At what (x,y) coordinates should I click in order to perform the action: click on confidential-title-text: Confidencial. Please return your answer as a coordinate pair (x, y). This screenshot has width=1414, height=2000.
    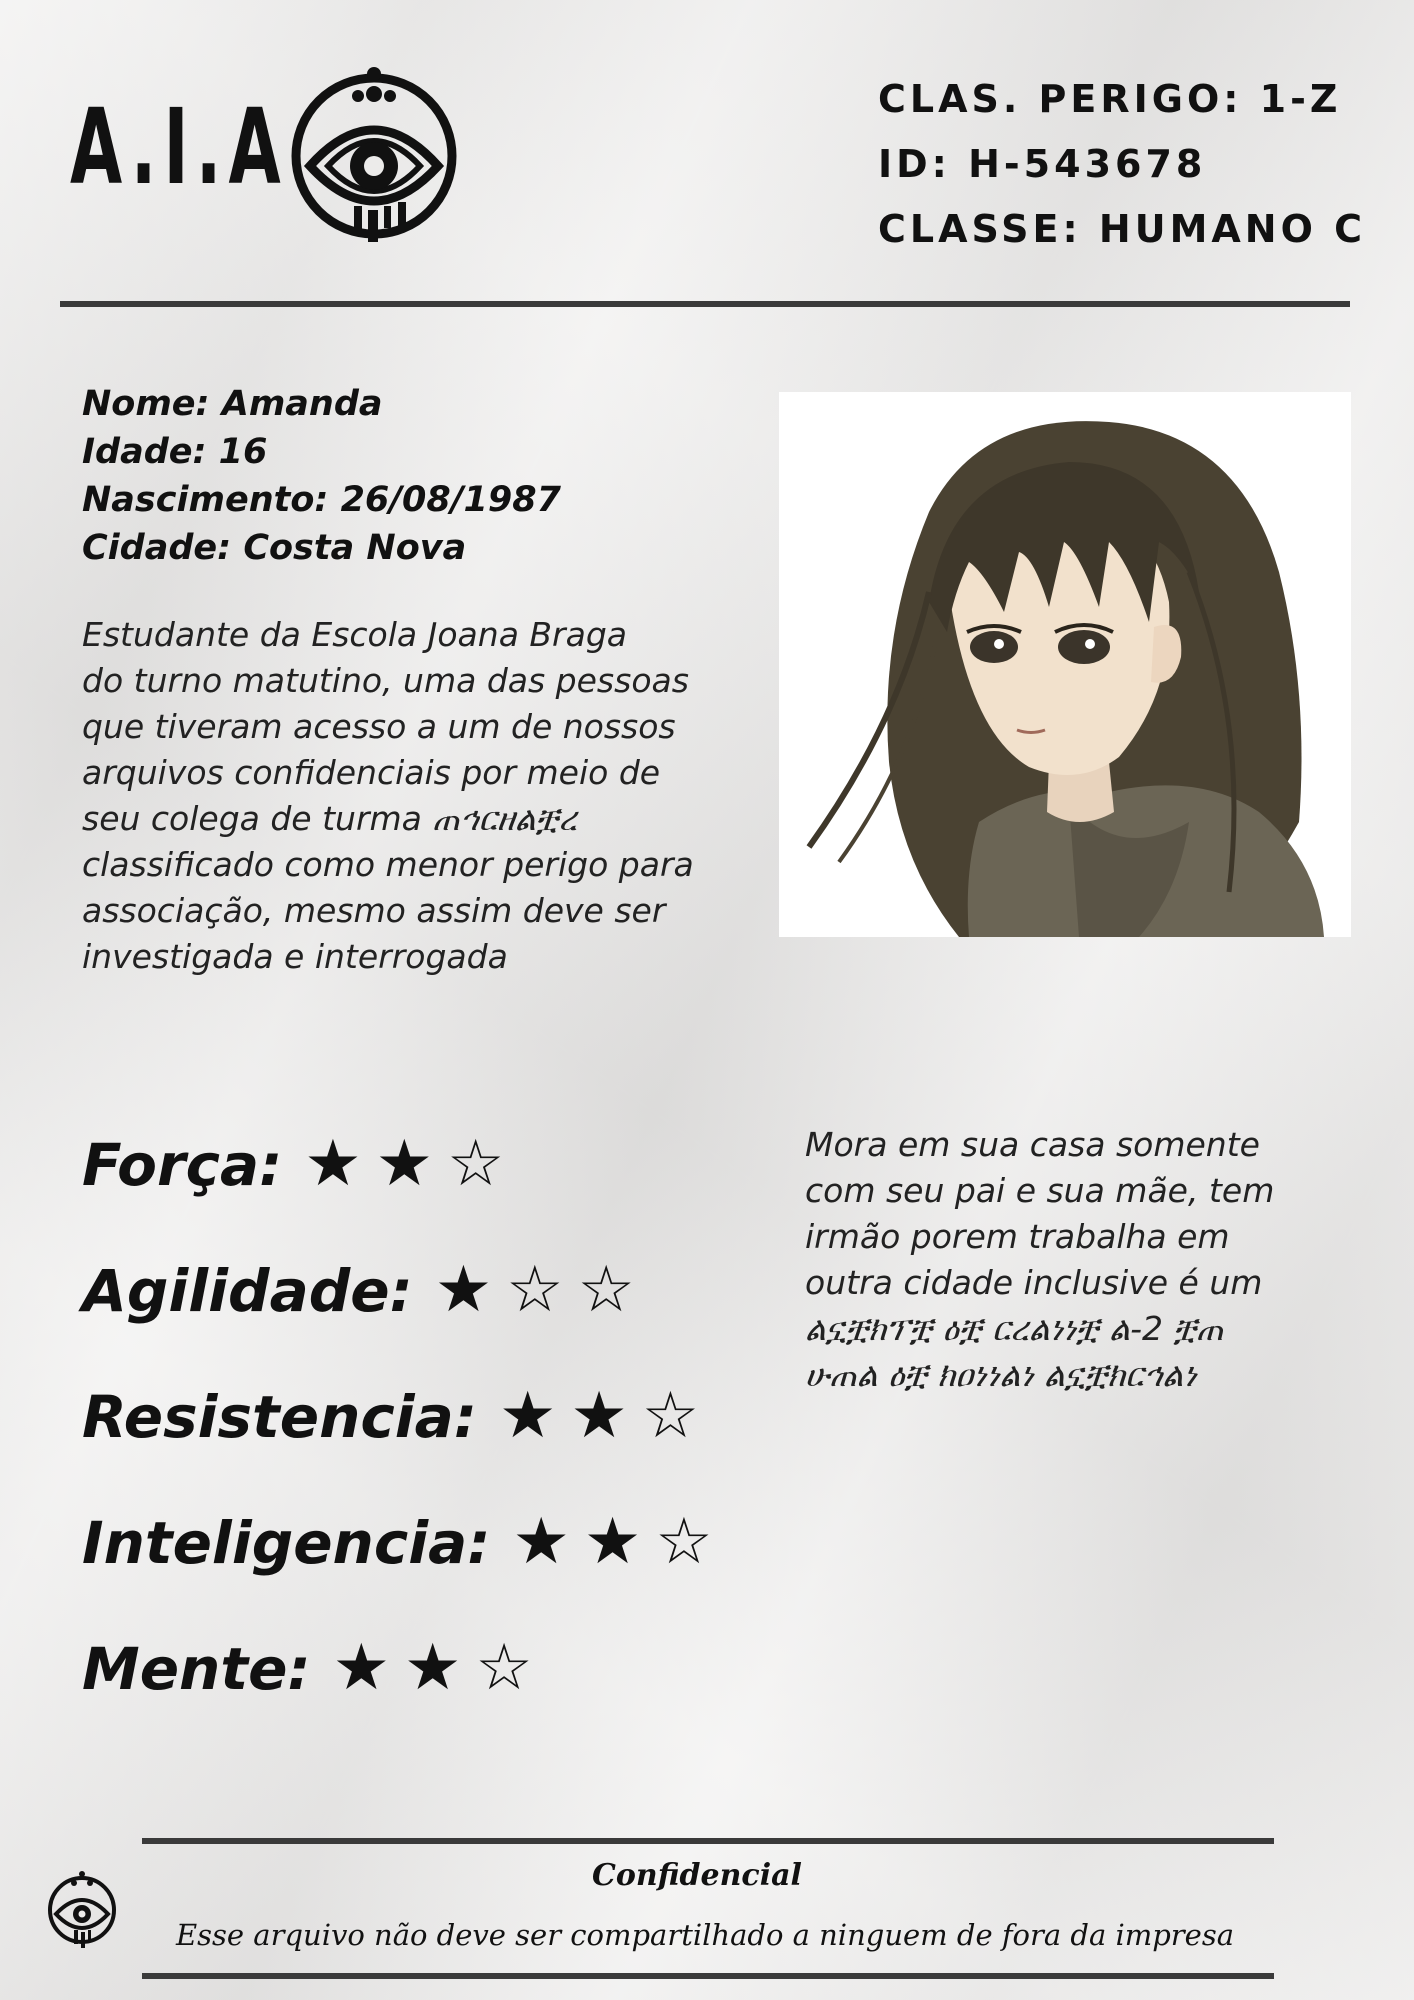
    Looking at the image, I should click on (697, 1875).